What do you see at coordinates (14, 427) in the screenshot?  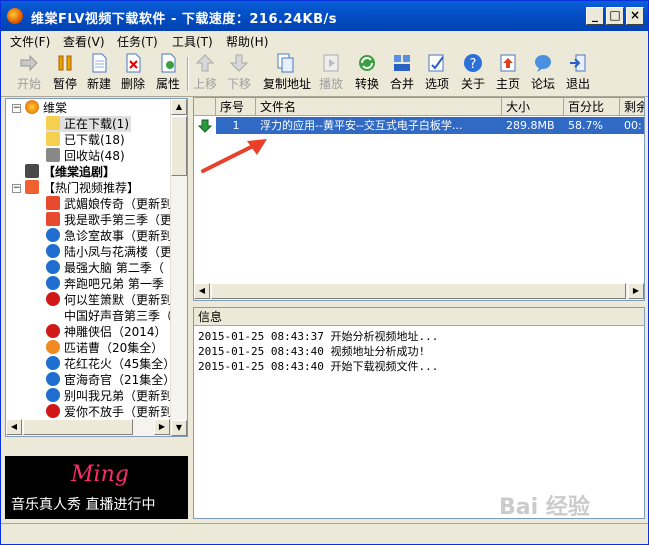 I see `scroll-left-button: ◀` at bounding box center [14, 427].